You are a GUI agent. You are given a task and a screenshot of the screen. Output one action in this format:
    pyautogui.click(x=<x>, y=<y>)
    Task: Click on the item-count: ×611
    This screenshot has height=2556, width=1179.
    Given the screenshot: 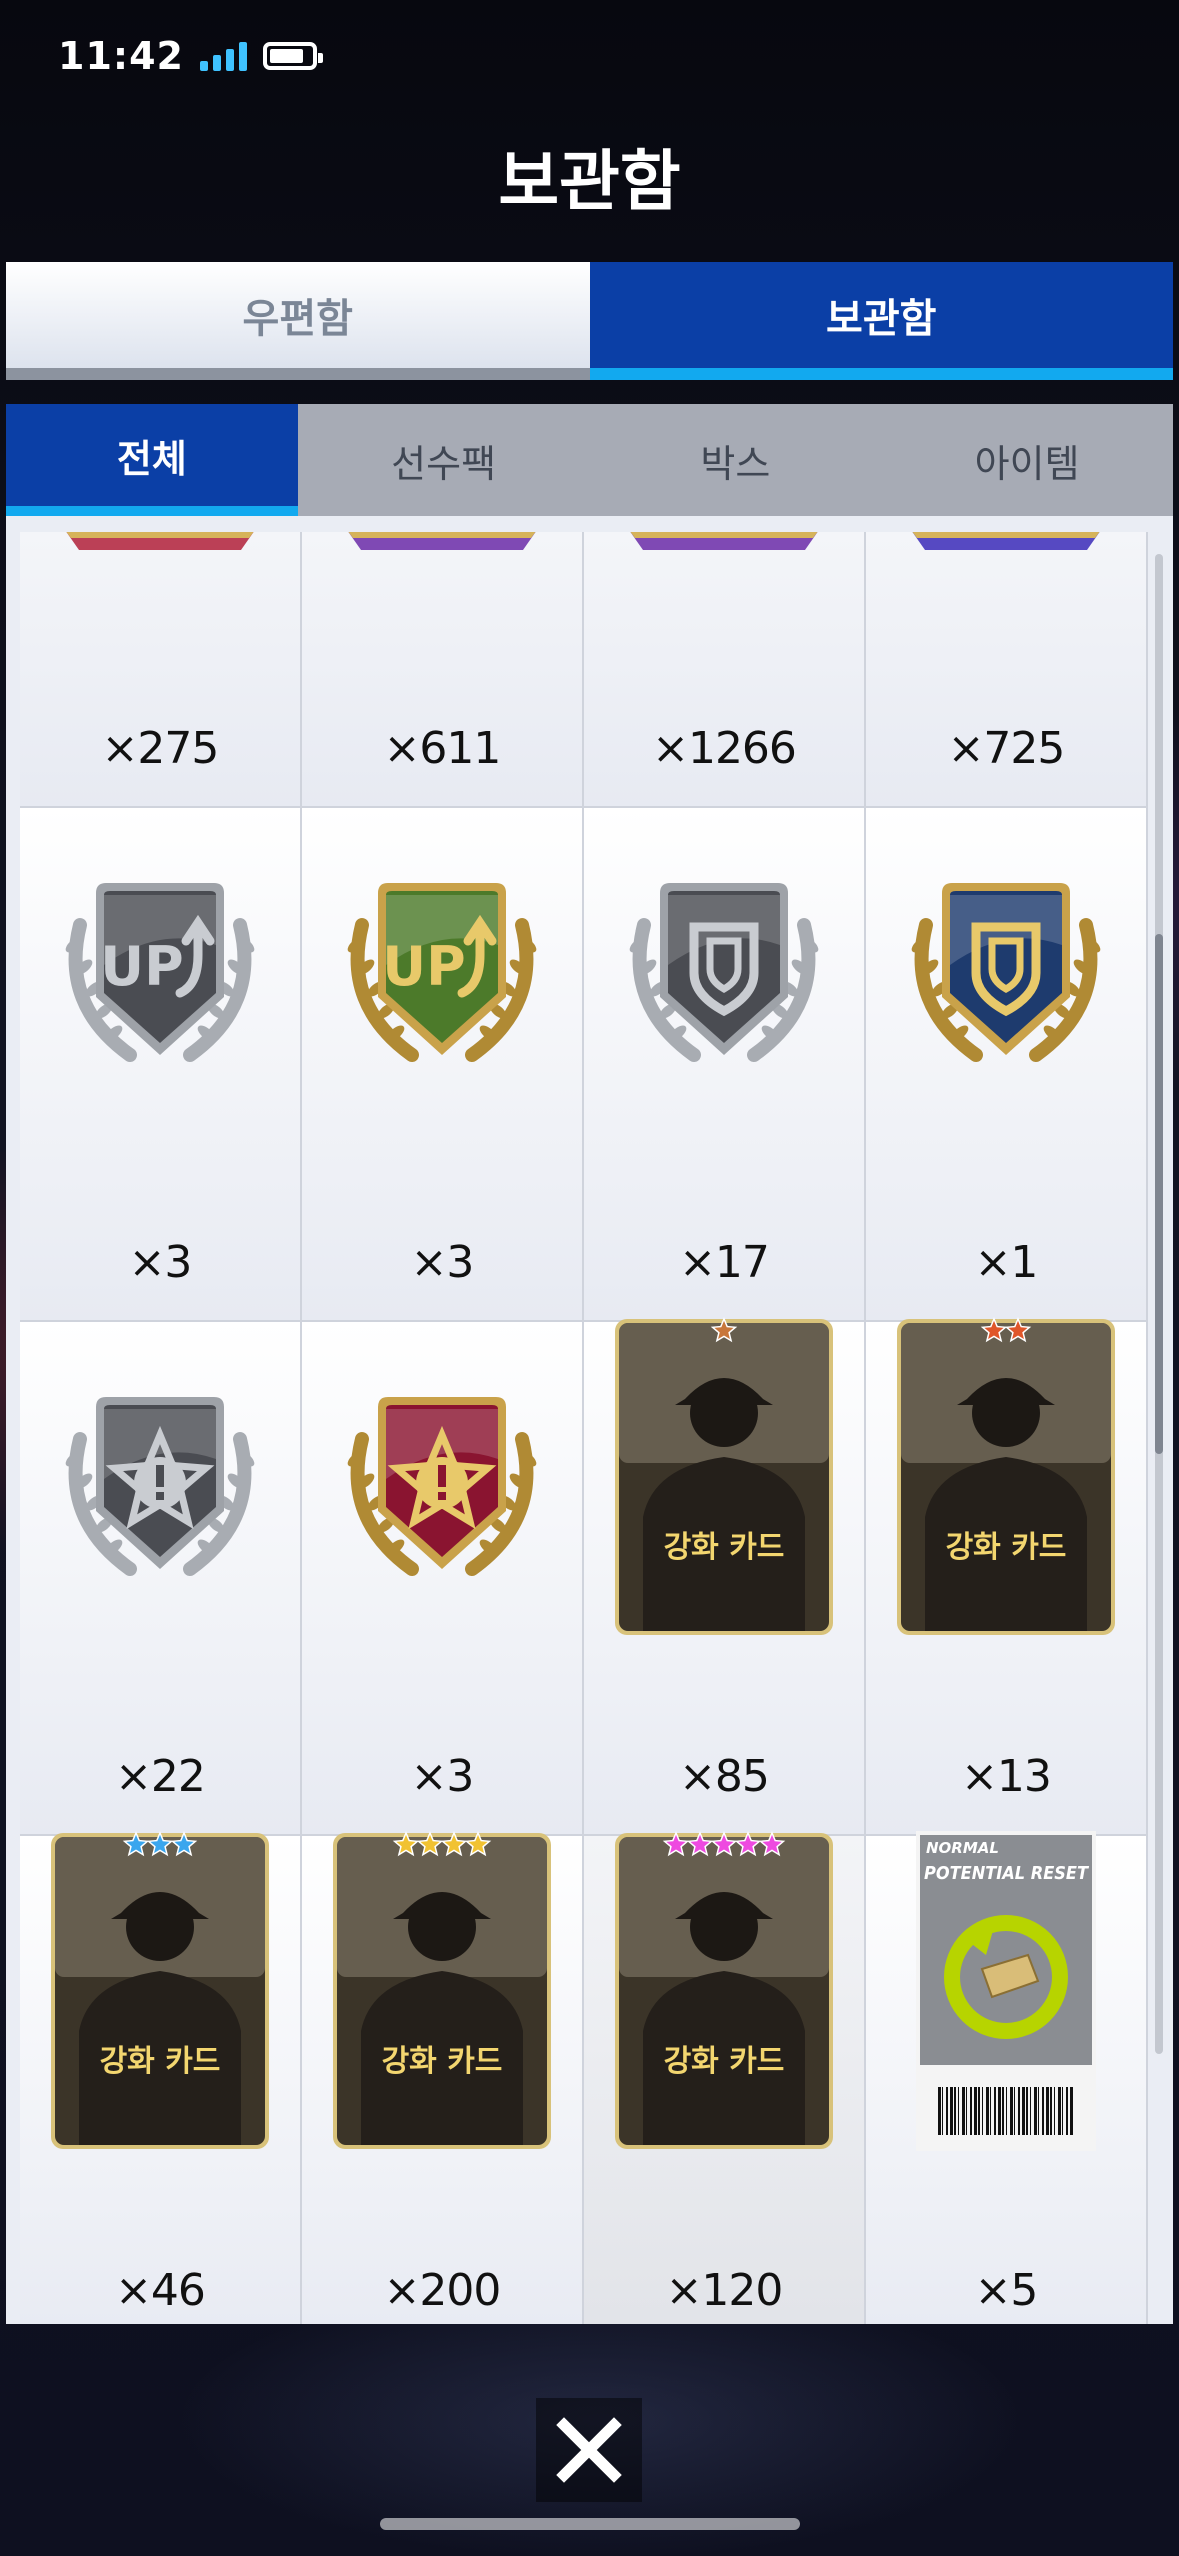 What is the action you would take?
    pyautogui.click(x=442, y=748)
    